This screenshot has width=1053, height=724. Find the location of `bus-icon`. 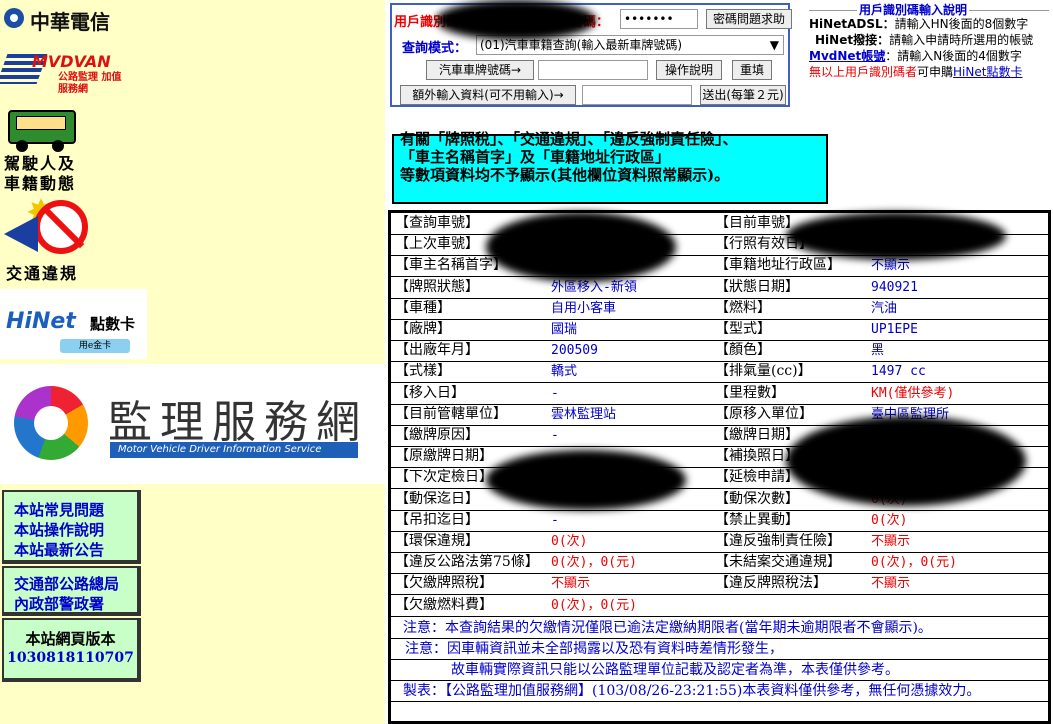

bus-icon is located at coordinates (42, 129).